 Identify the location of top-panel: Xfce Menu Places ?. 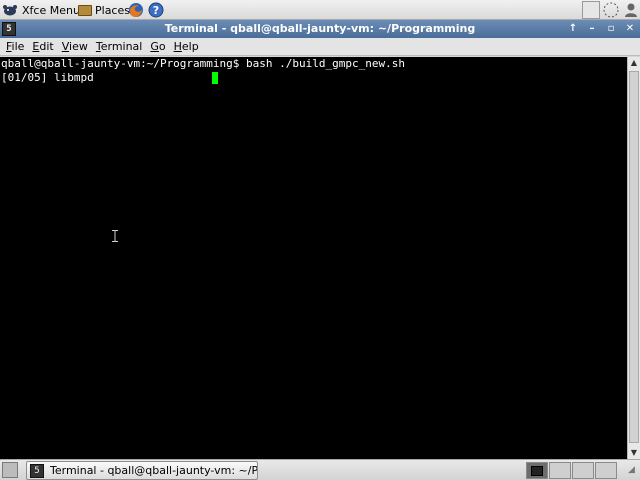
(320, 10).